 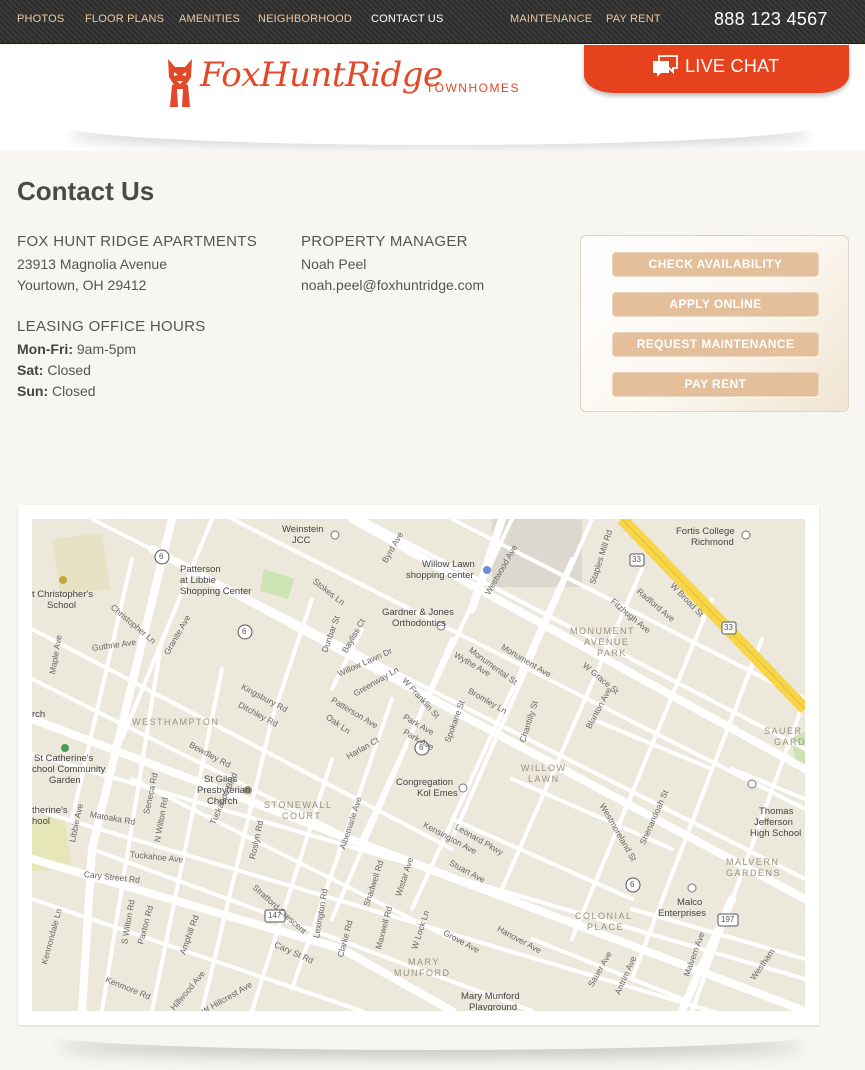 I want to click on map-poi-label: at Libbie, so click(x=198, y=580).